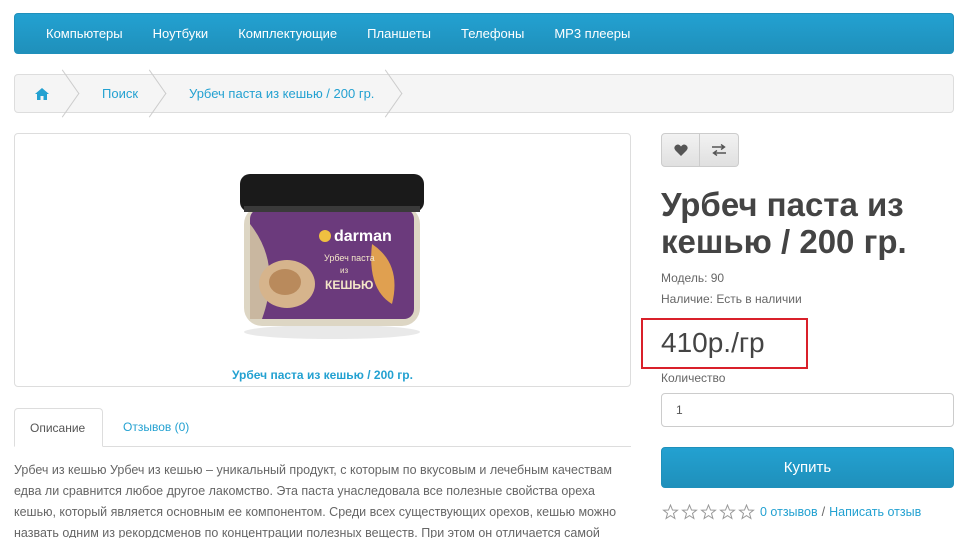 The width and height of the screenshot is (971, 538). I want to click on menu-item-computers: Компьютеры, so click(84, 33).